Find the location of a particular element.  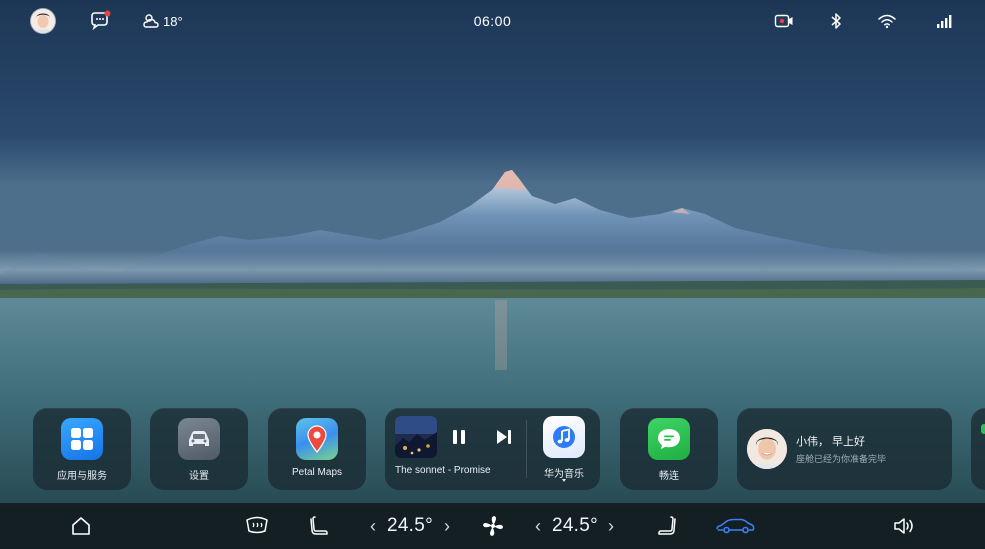

car-status-icon is located at coordinates (735, 526).